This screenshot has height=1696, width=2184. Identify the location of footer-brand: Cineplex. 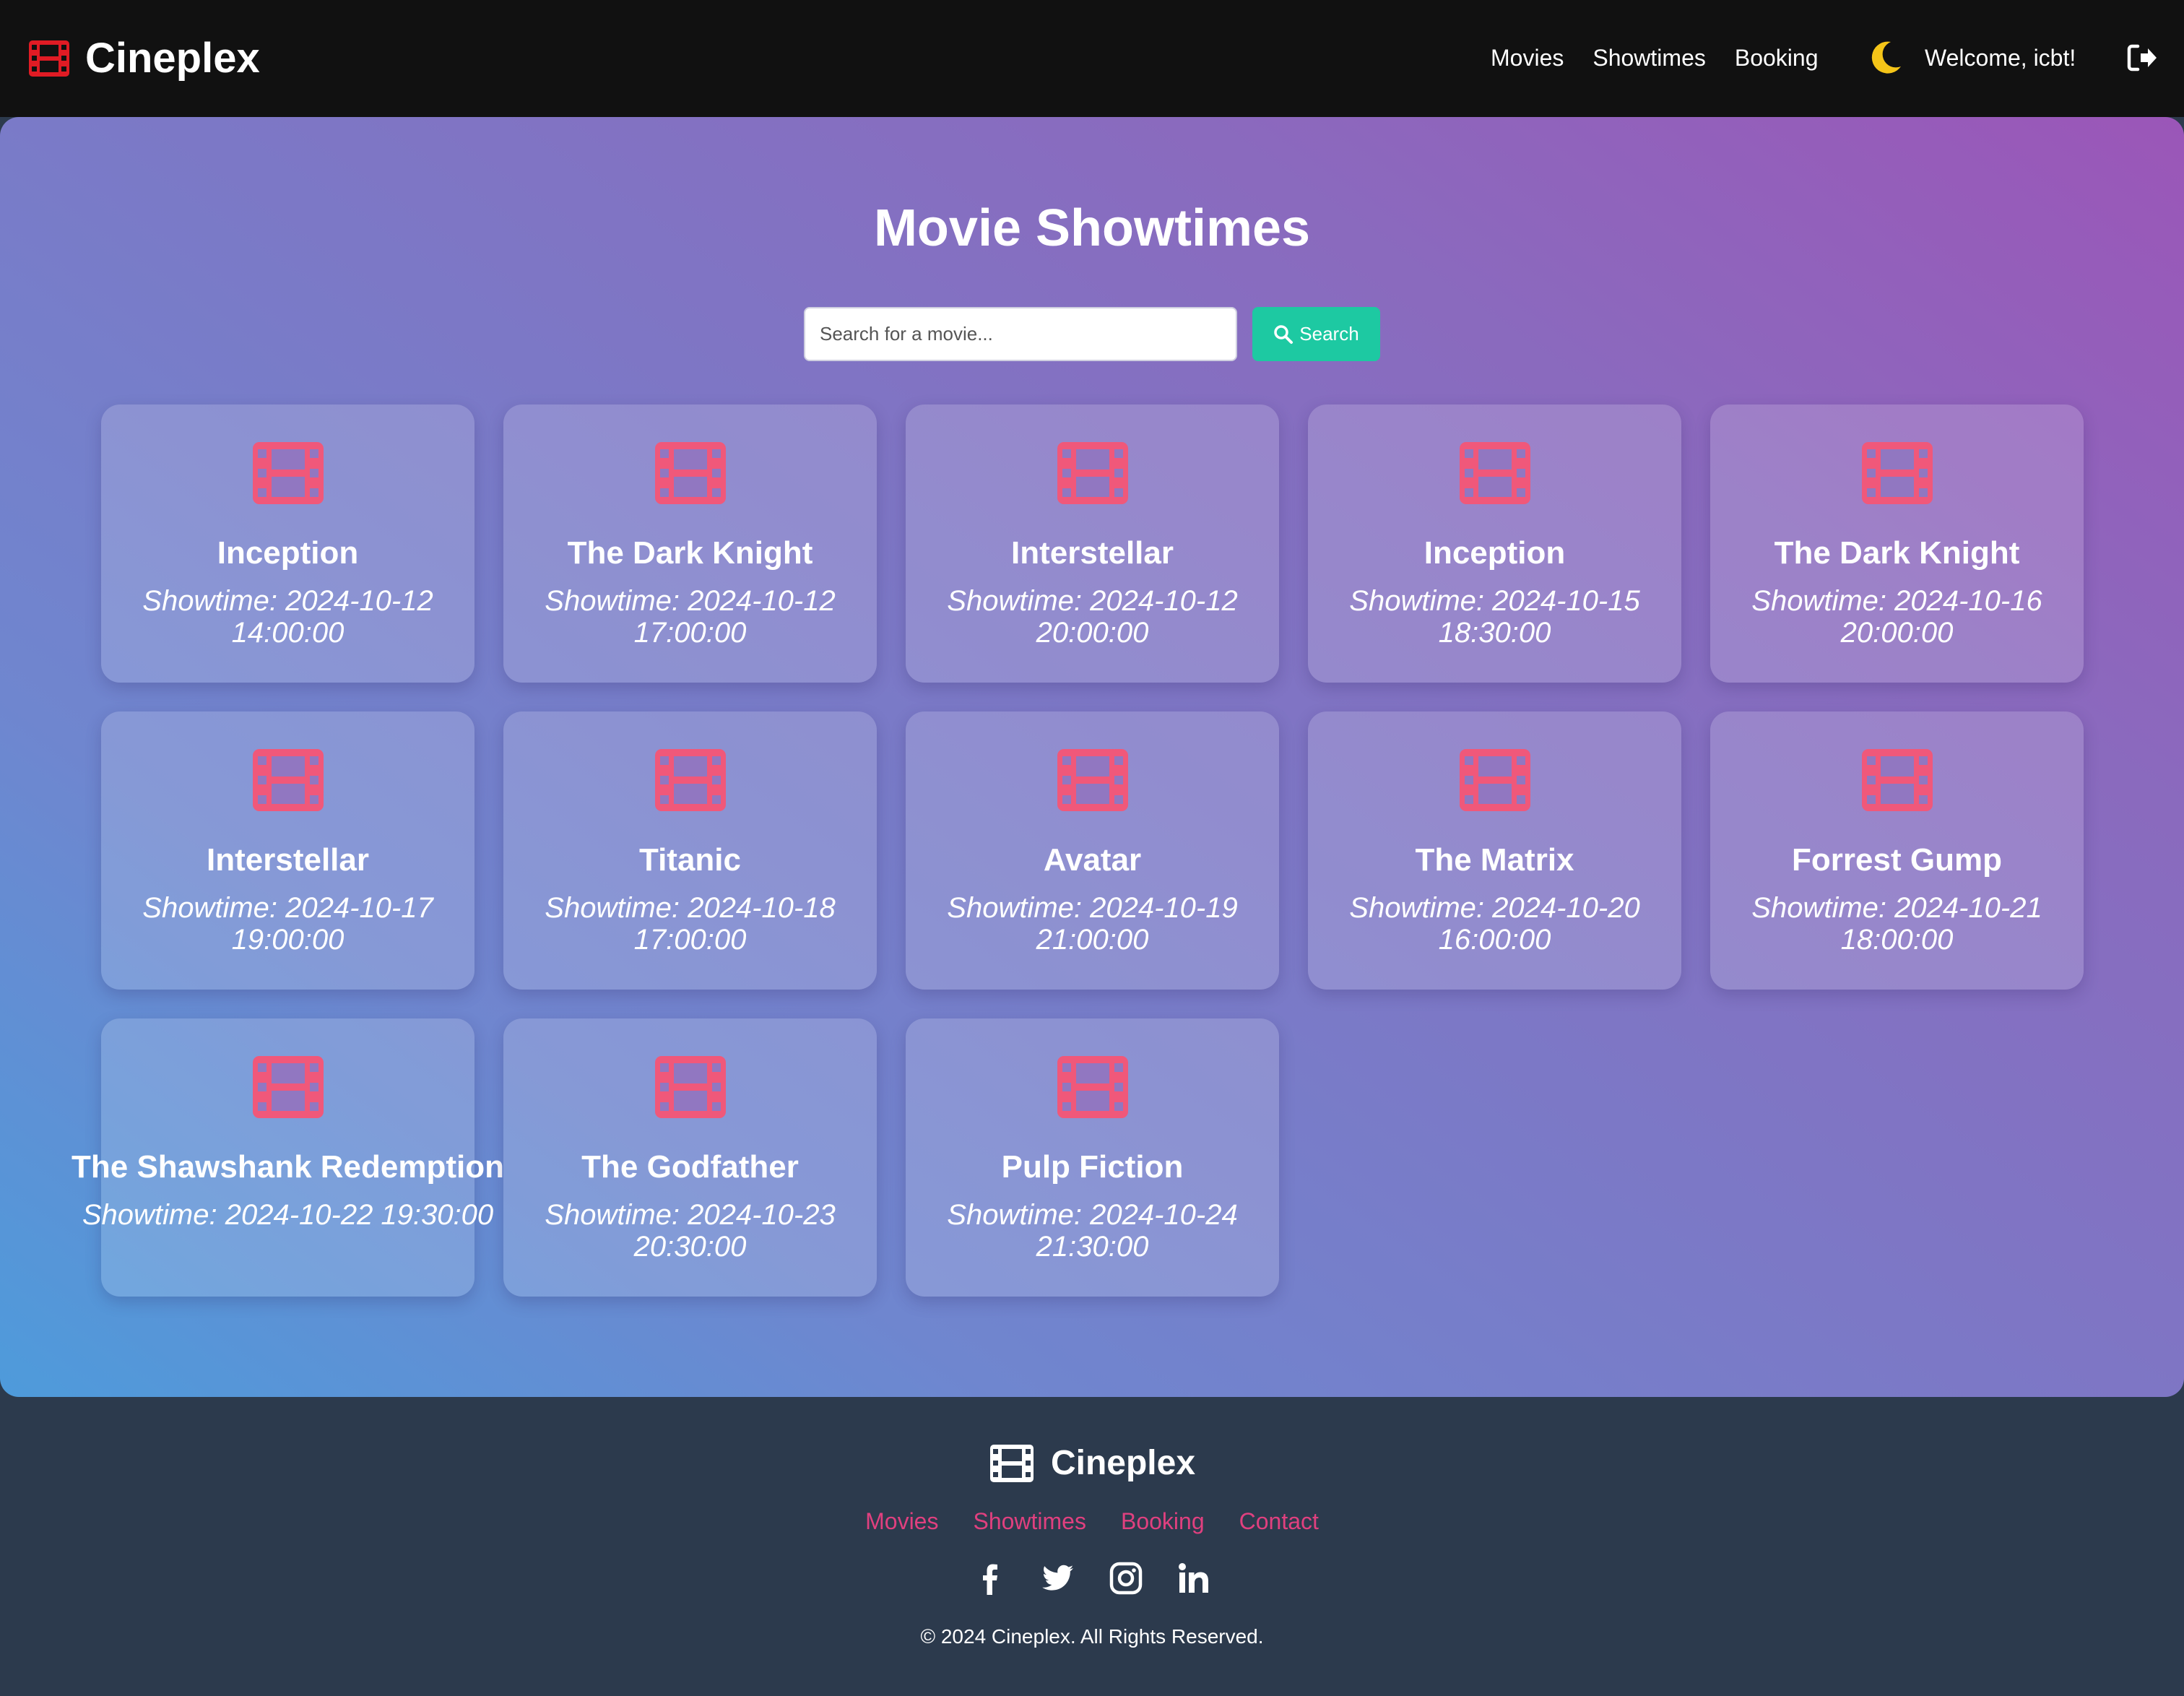
(1092, 1463).